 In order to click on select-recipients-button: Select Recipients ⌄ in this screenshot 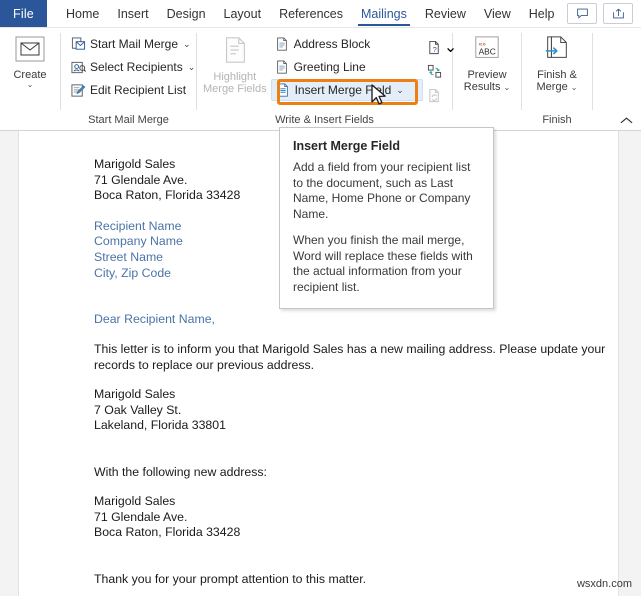, I will do `click(132, 67)`.